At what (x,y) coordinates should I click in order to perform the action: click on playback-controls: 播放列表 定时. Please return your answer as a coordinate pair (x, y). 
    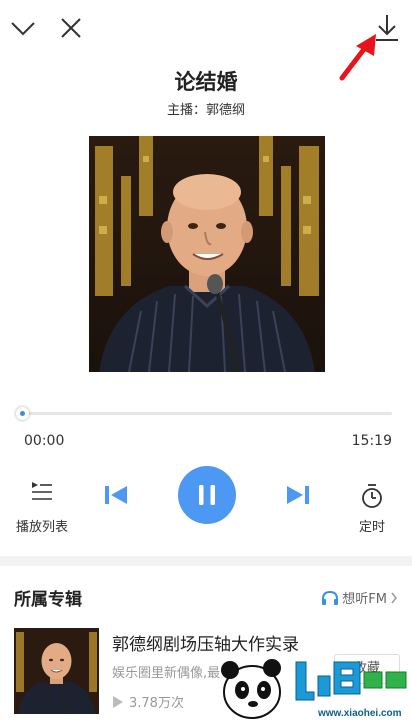
    Looking at the image, I should click on (206, 500).